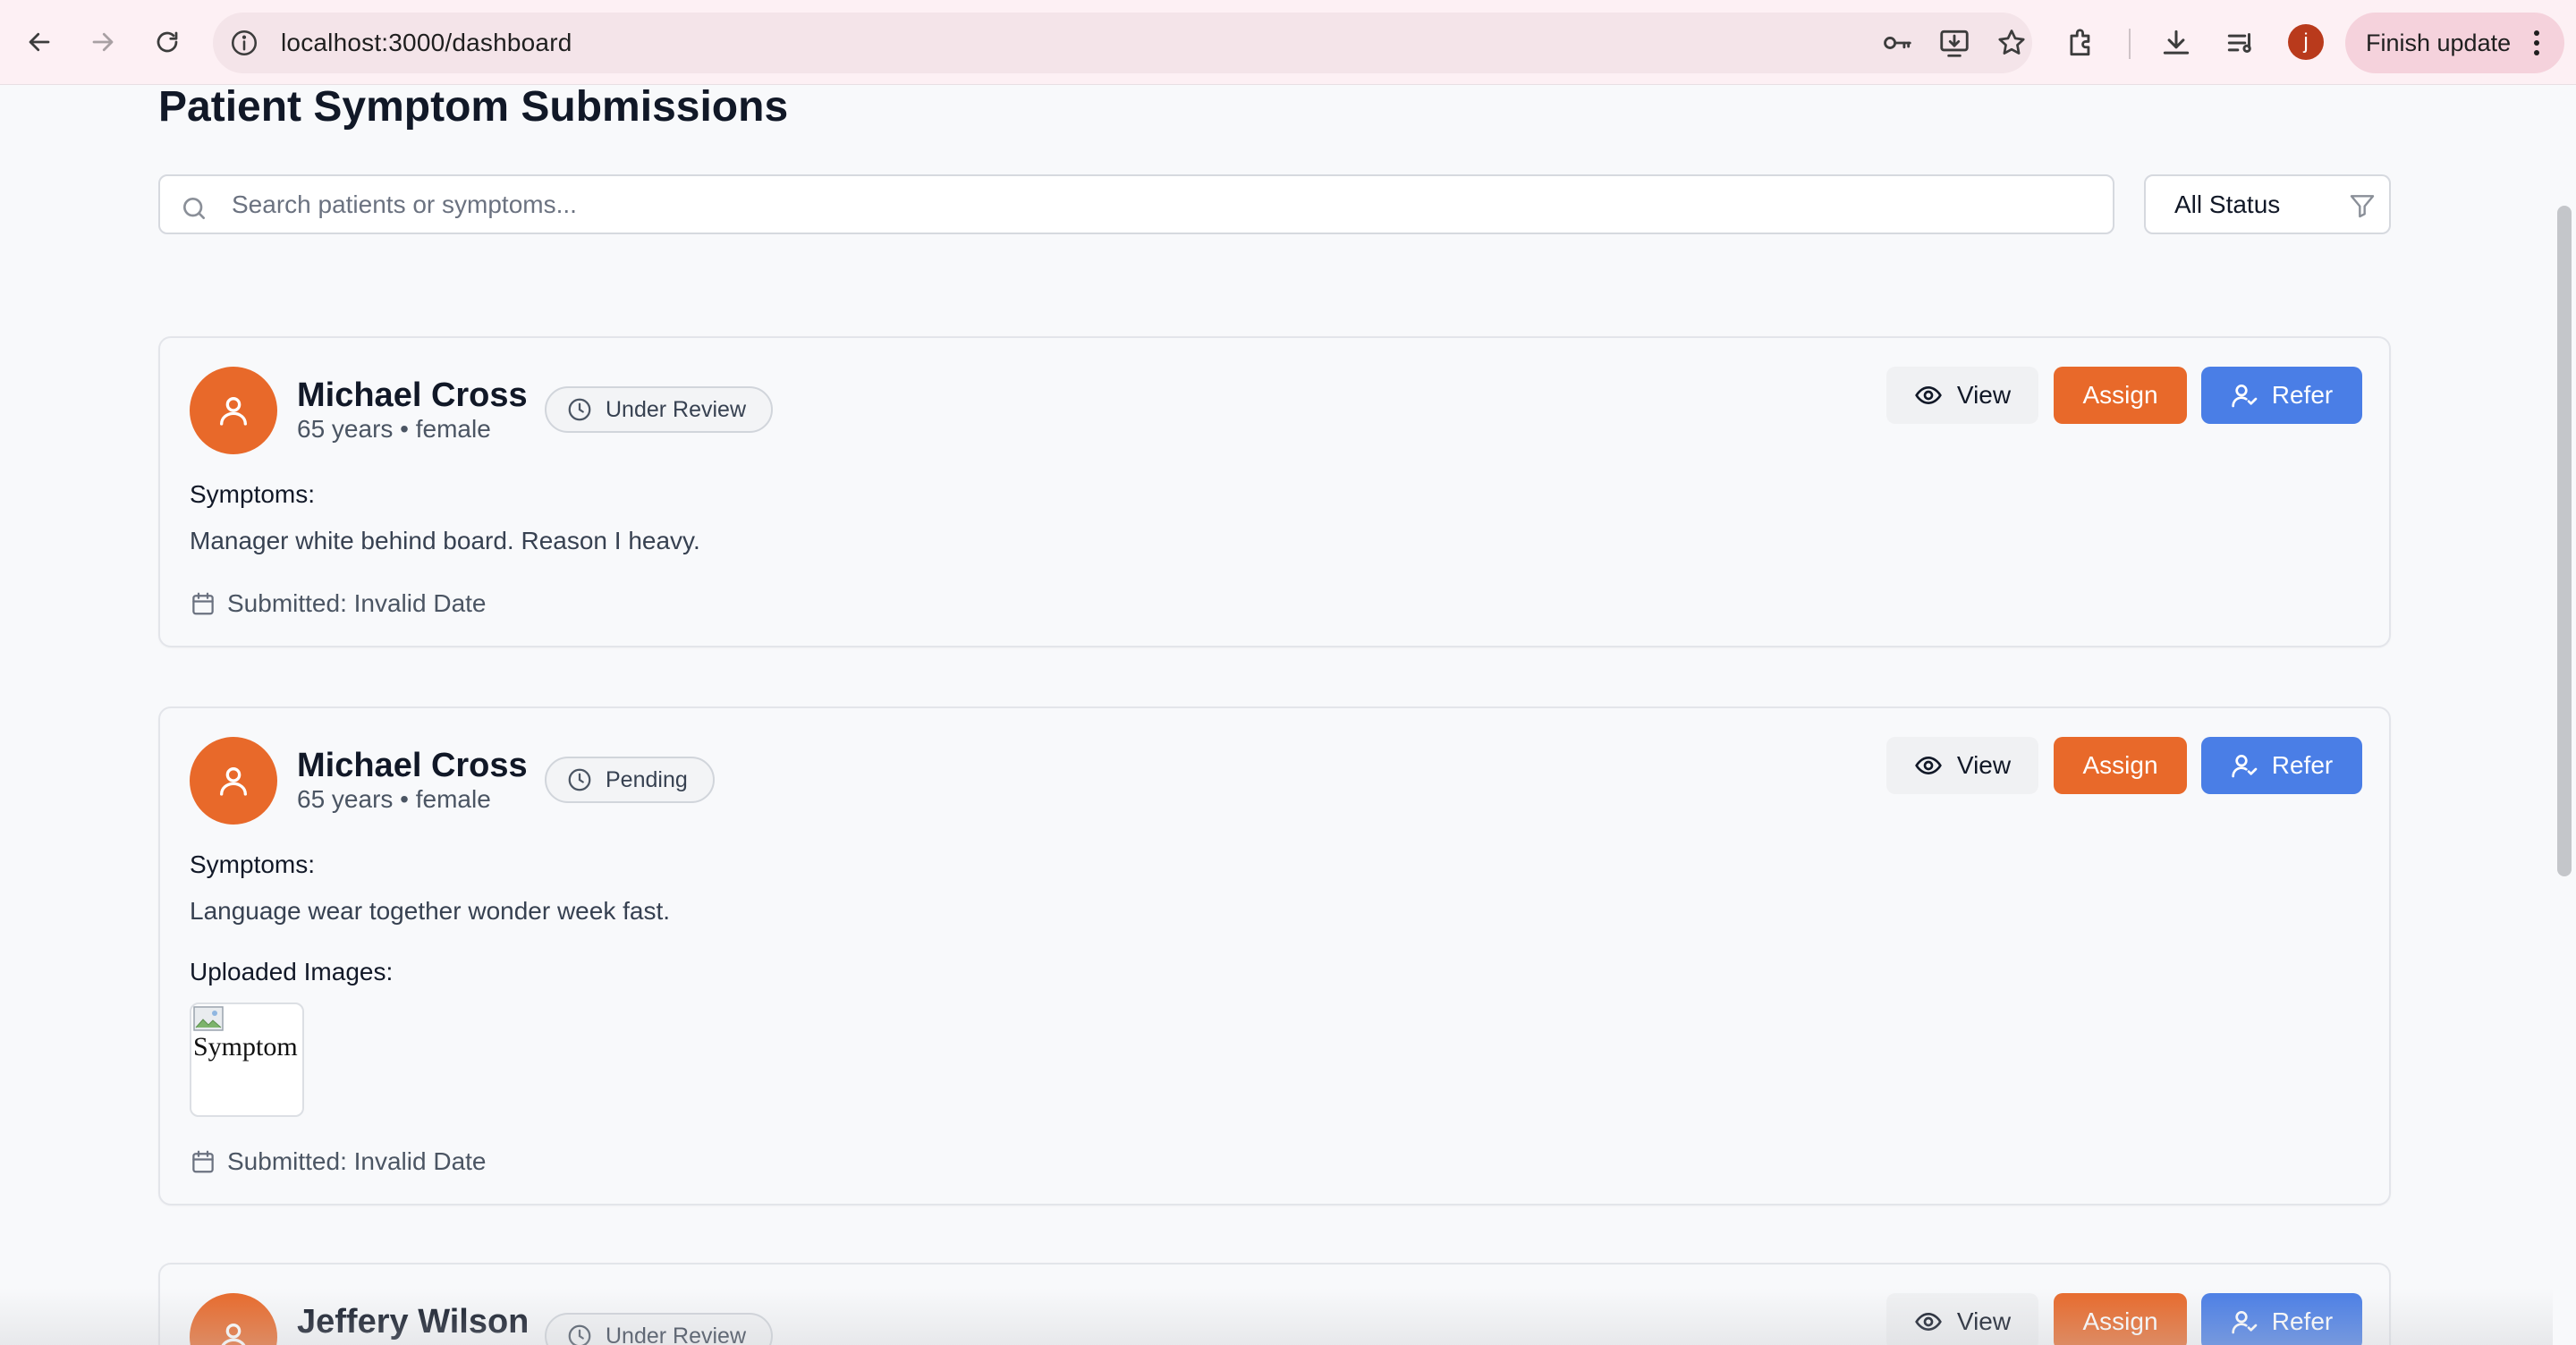  I want to click on search-input, so click(1162, 204).